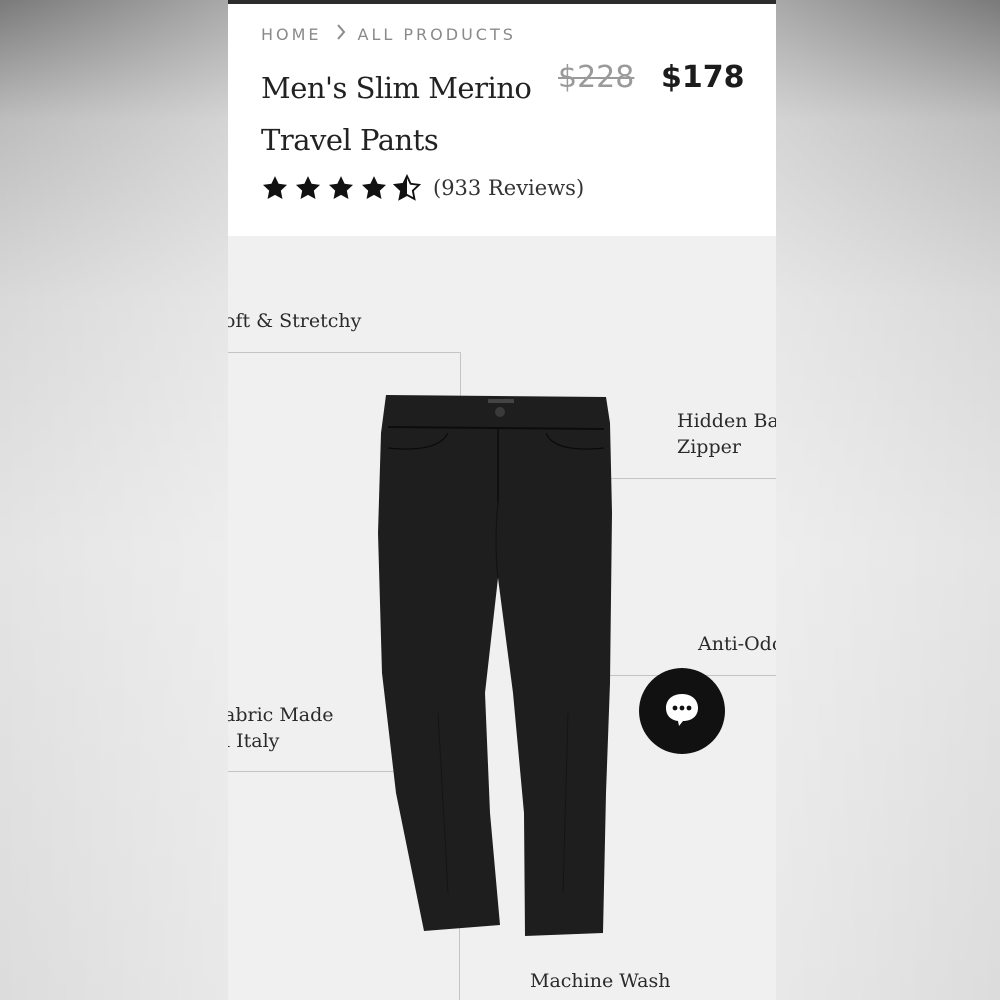  Describe the element at coordinates (508, 188) in the screenshot. I see `reviews-link: (933 Reviews)` at that location.